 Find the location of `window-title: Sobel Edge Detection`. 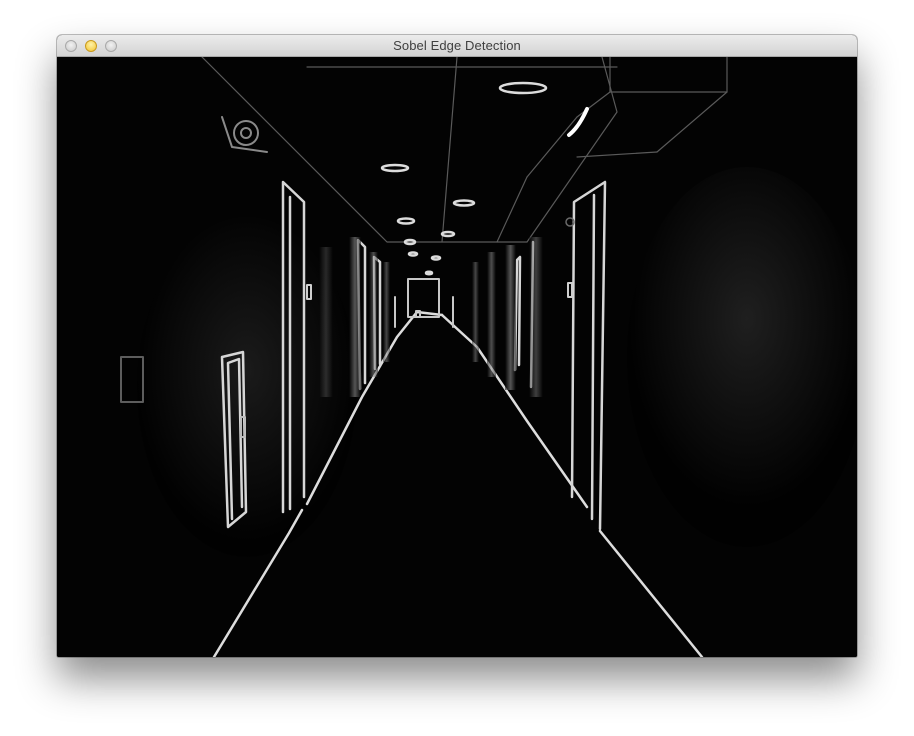

window-title: Sobel Edge Detection is located at coordinates (457, 45).